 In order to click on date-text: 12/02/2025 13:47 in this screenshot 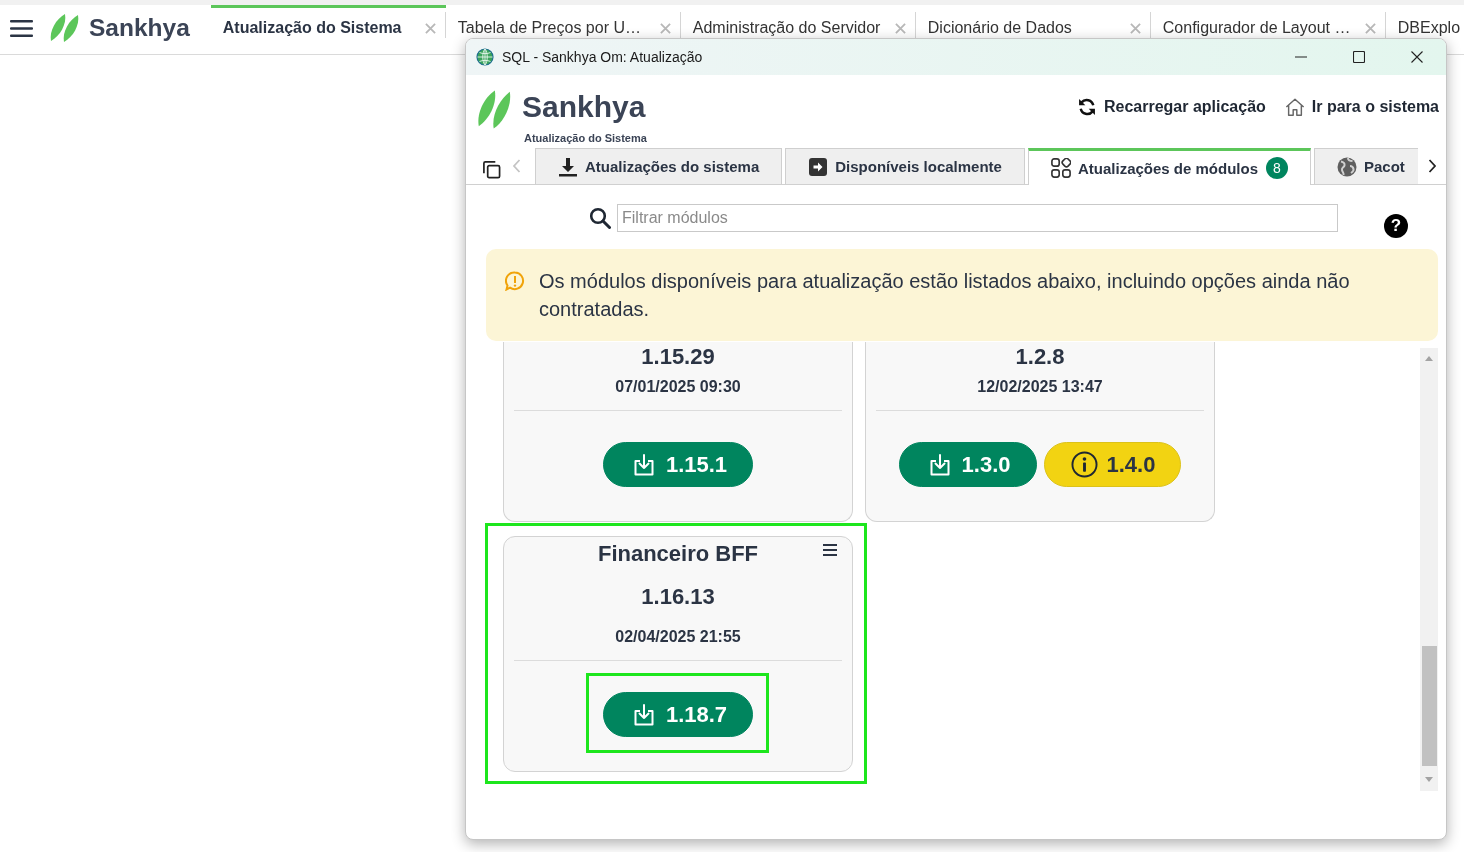, I will do `click(1040, 387)`.